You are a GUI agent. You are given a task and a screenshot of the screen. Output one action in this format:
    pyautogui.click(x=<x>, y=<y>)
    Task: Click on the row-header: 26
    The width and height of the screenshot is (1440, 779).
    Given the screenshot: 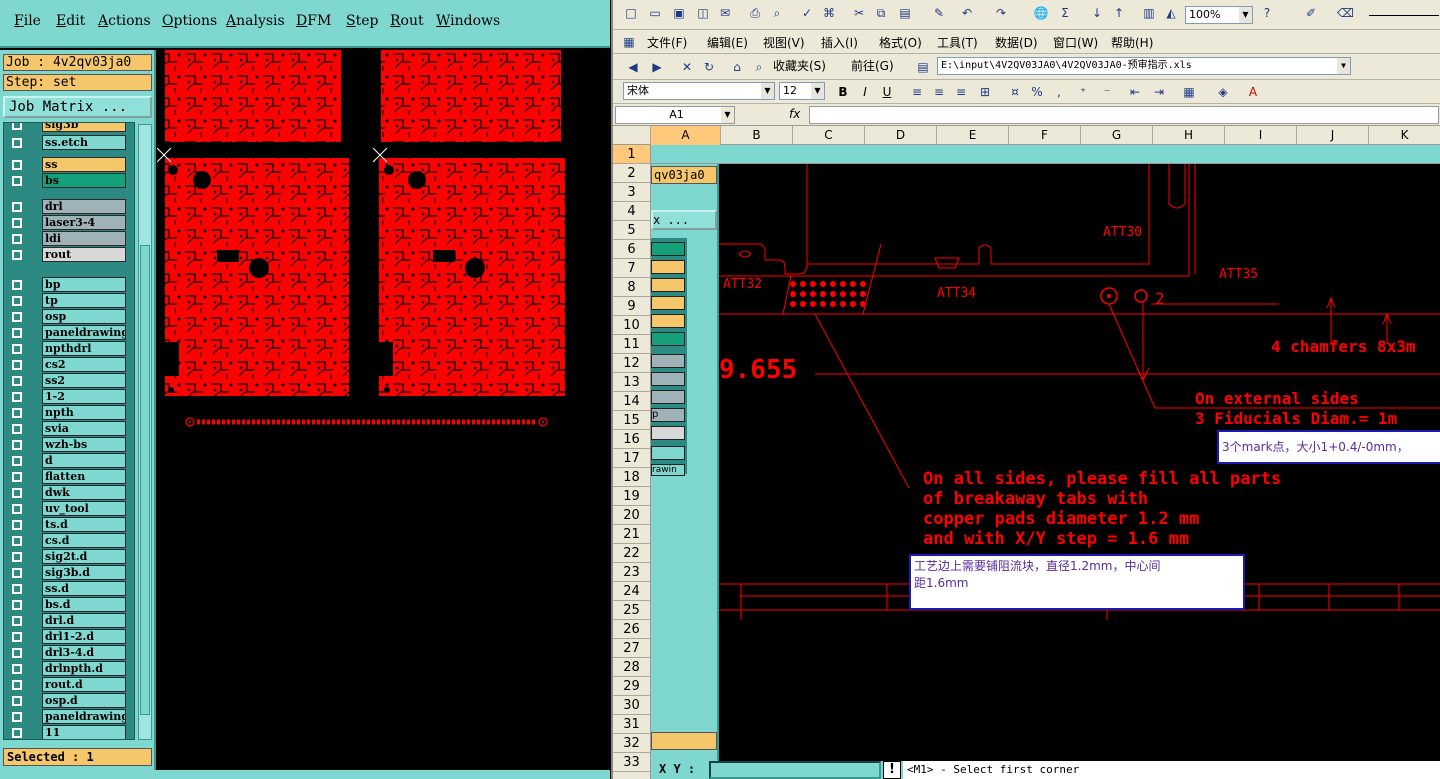 What is the action you would take?
    pyautogui.click(x=631, y=629)
    